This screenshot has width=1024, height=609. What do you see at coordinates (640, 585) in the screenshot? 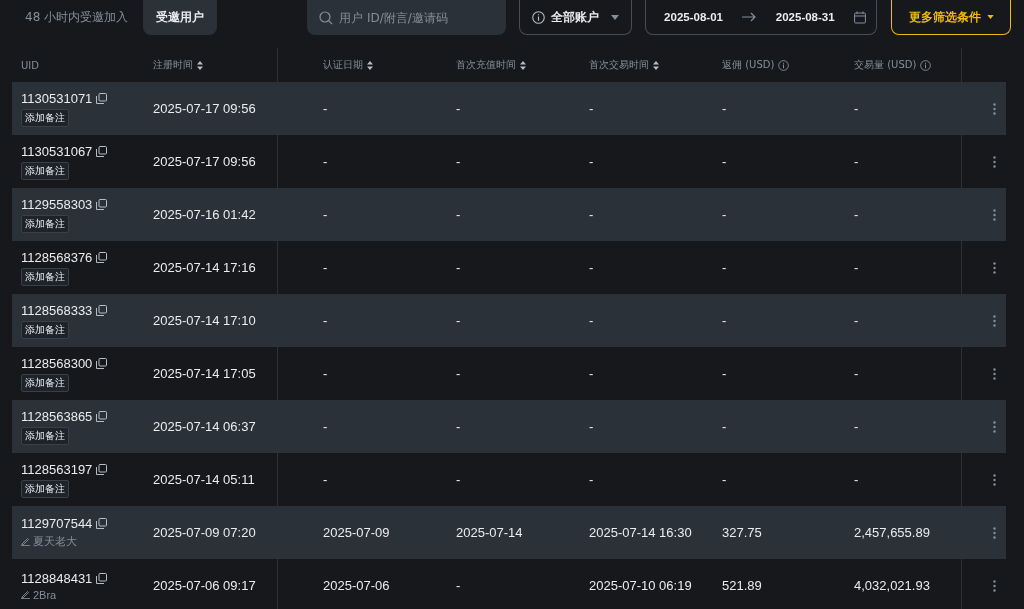
I see `table-cell: 2025-07-10 06:19` at bounding box center [640, 585].